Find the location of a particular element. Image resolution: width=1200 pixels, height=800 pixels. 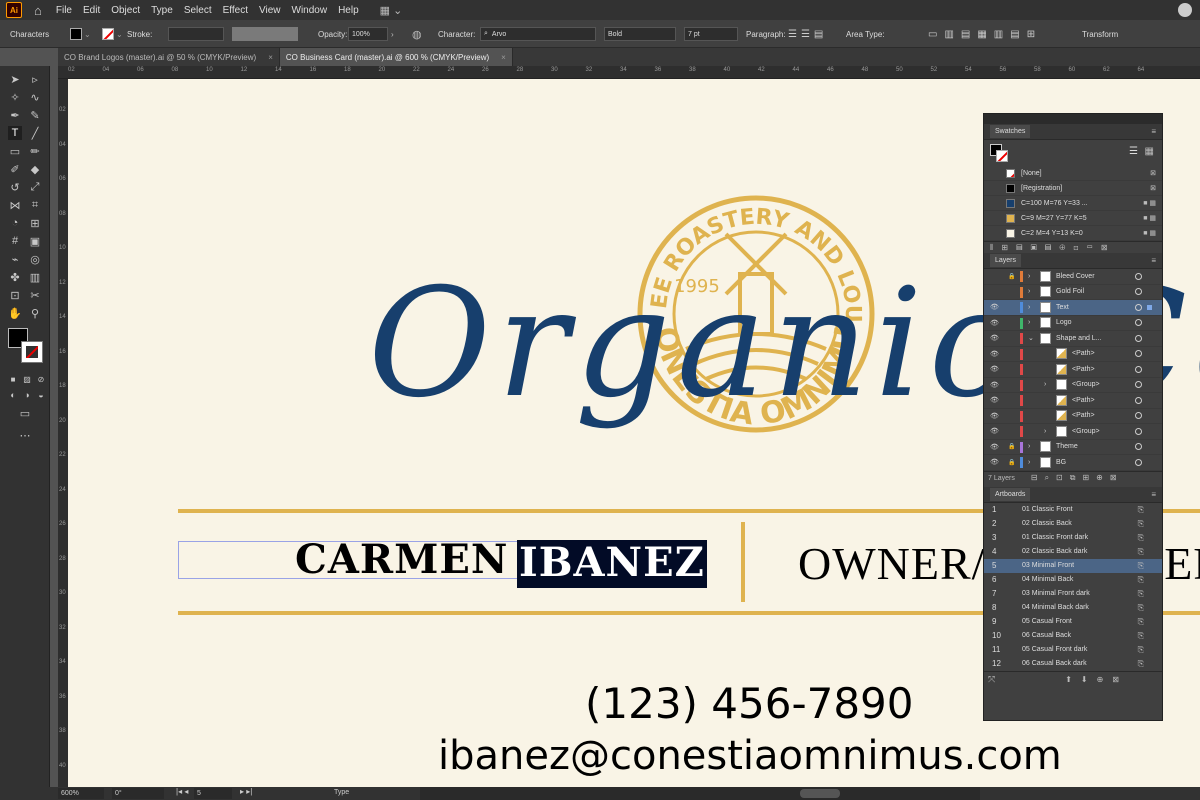

align-buttons: ☰☰▤ is located at coordinates (807, 34).